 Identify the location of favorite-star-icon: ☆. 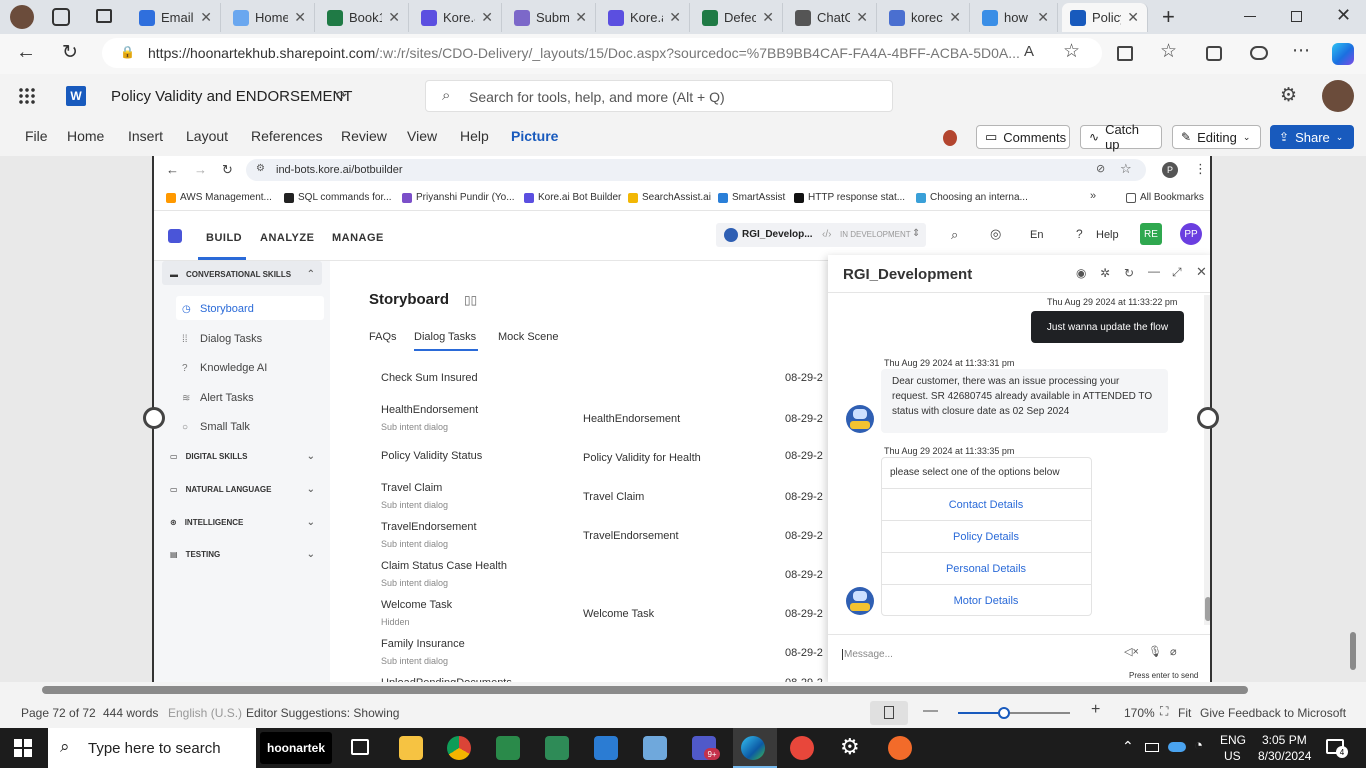
(1071, 51).